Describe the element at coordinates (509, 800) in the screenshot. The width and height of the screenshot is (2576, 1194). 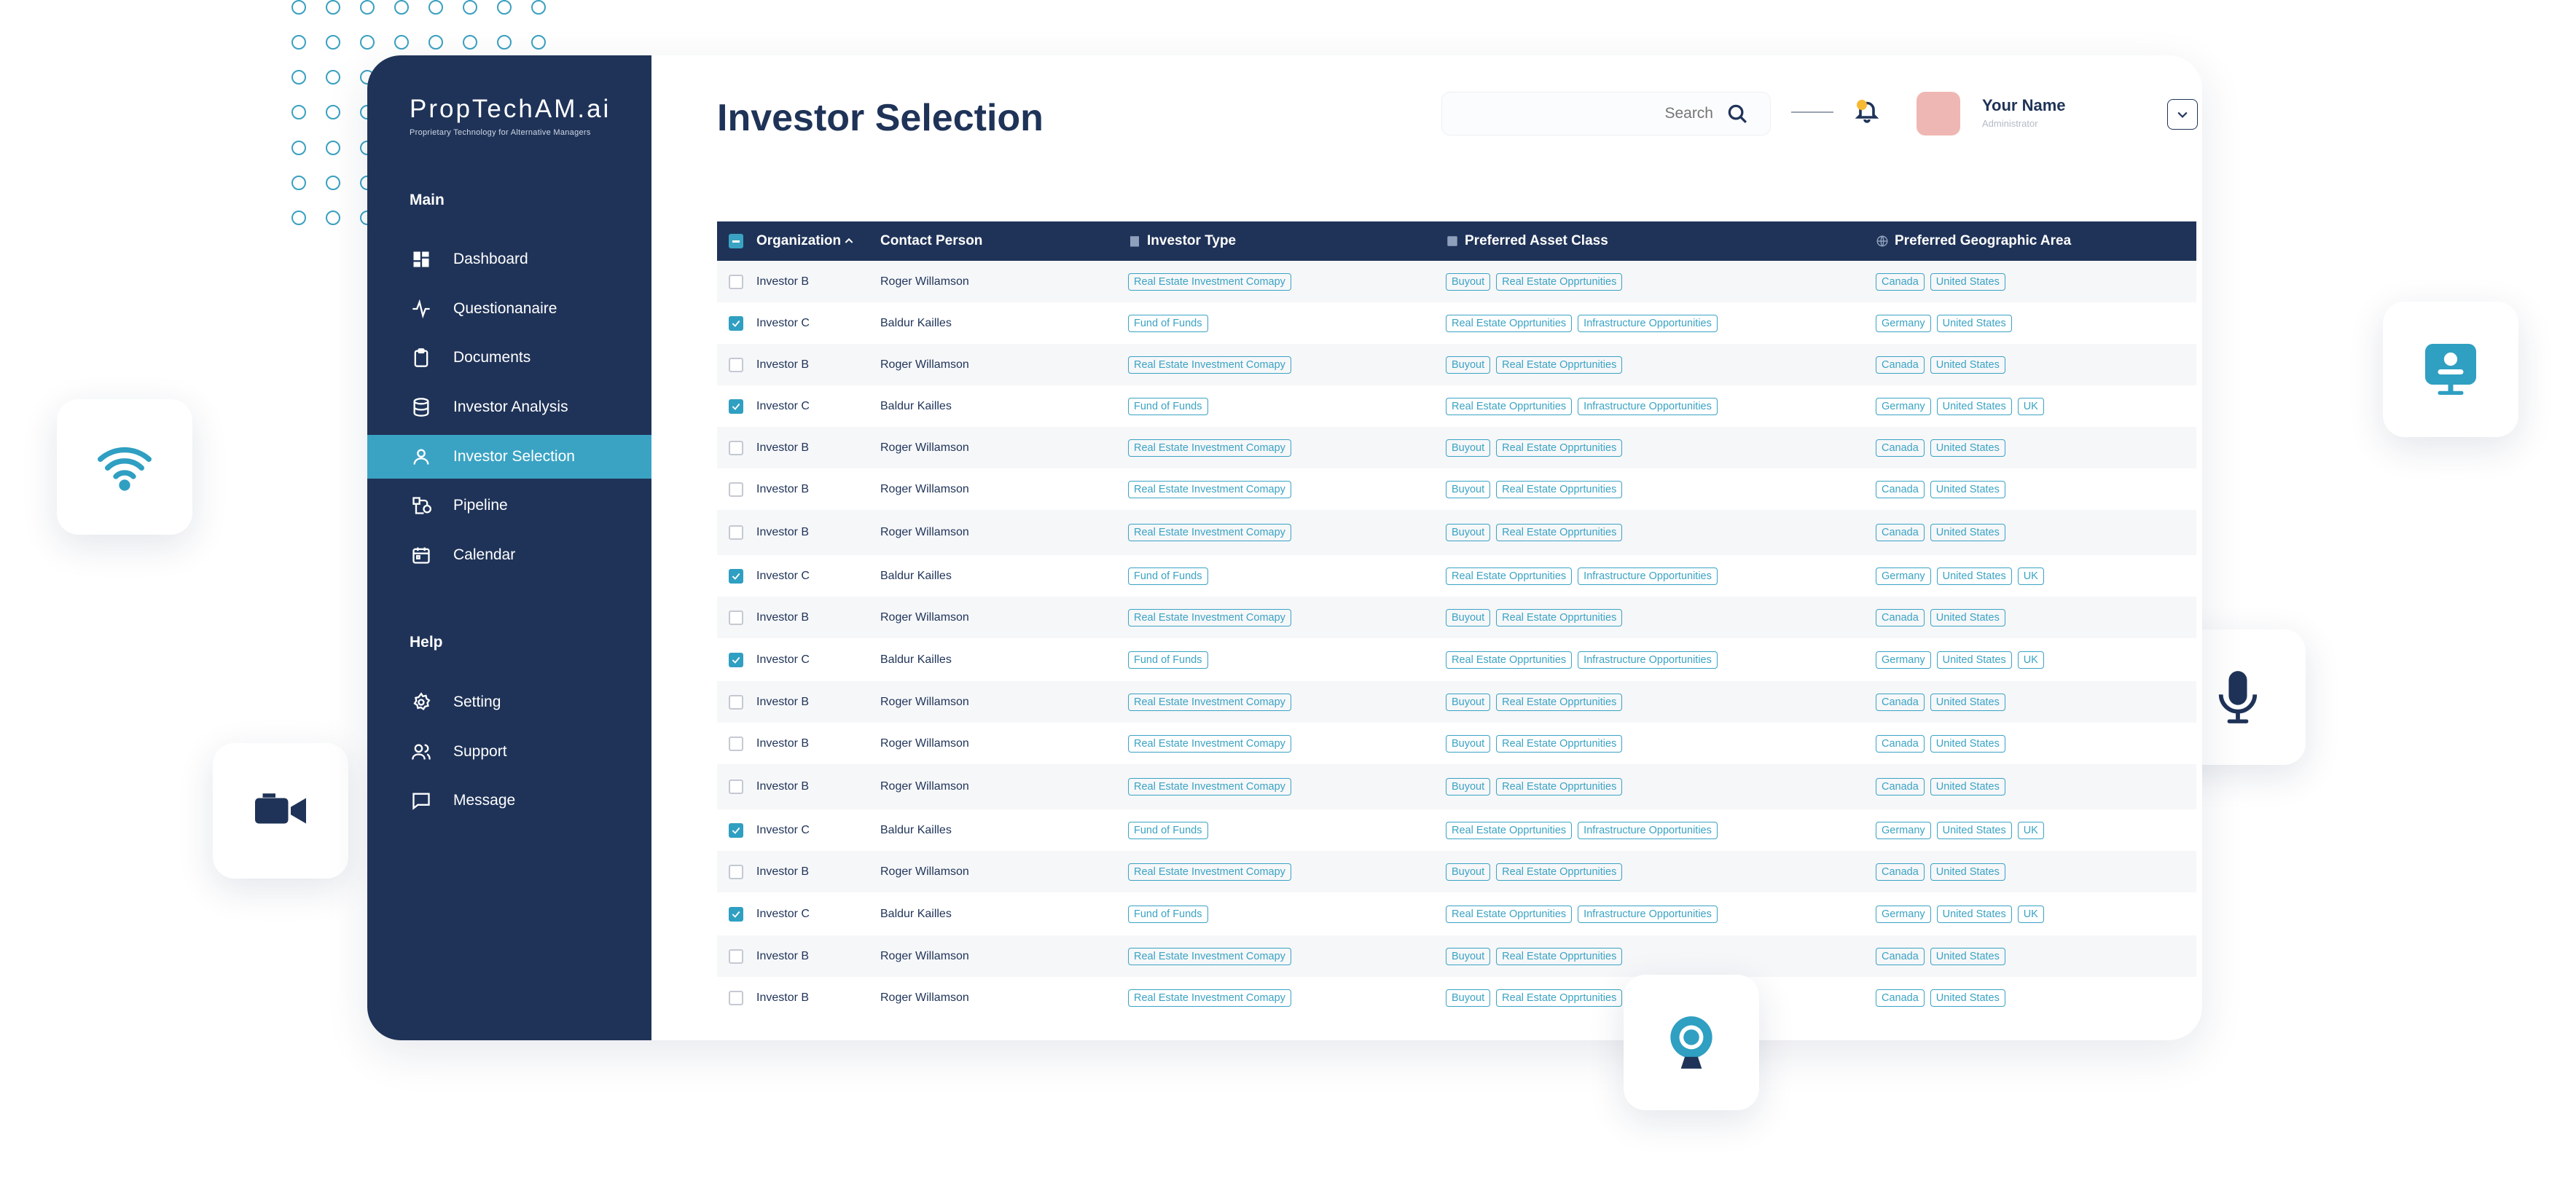
I see `sidebar-item-message: Message` at that location.